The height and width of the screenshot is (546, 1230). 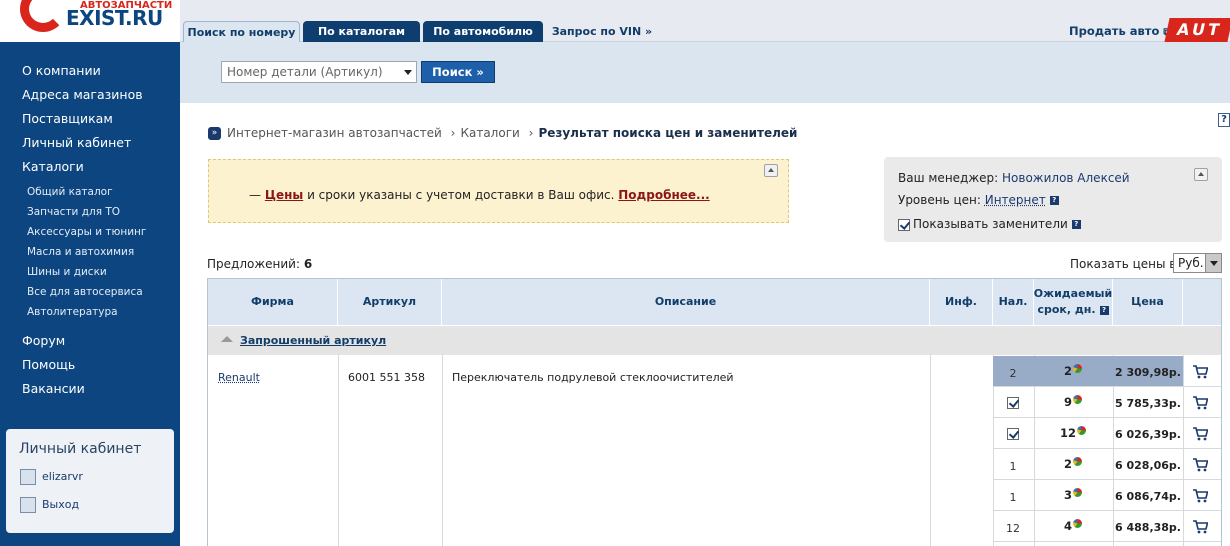 I want to click on offer-expected-days: 12, so click(x=1073, y=433).